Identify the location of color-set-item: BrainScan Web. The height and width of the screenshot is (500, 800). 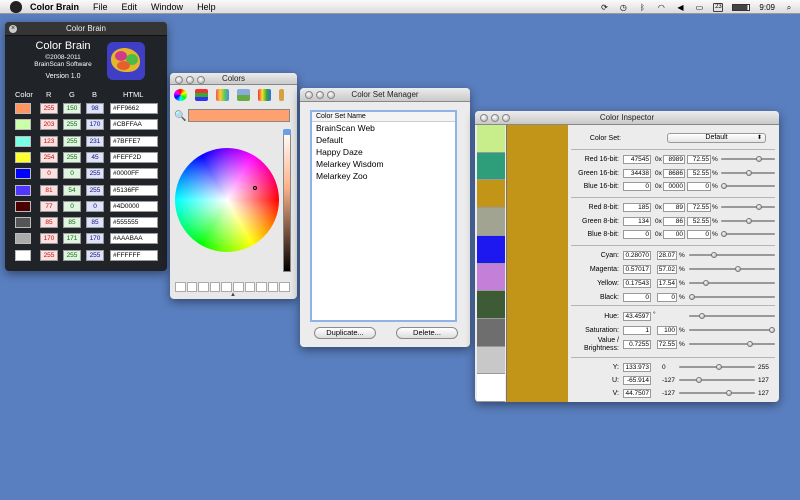
(383, 128).